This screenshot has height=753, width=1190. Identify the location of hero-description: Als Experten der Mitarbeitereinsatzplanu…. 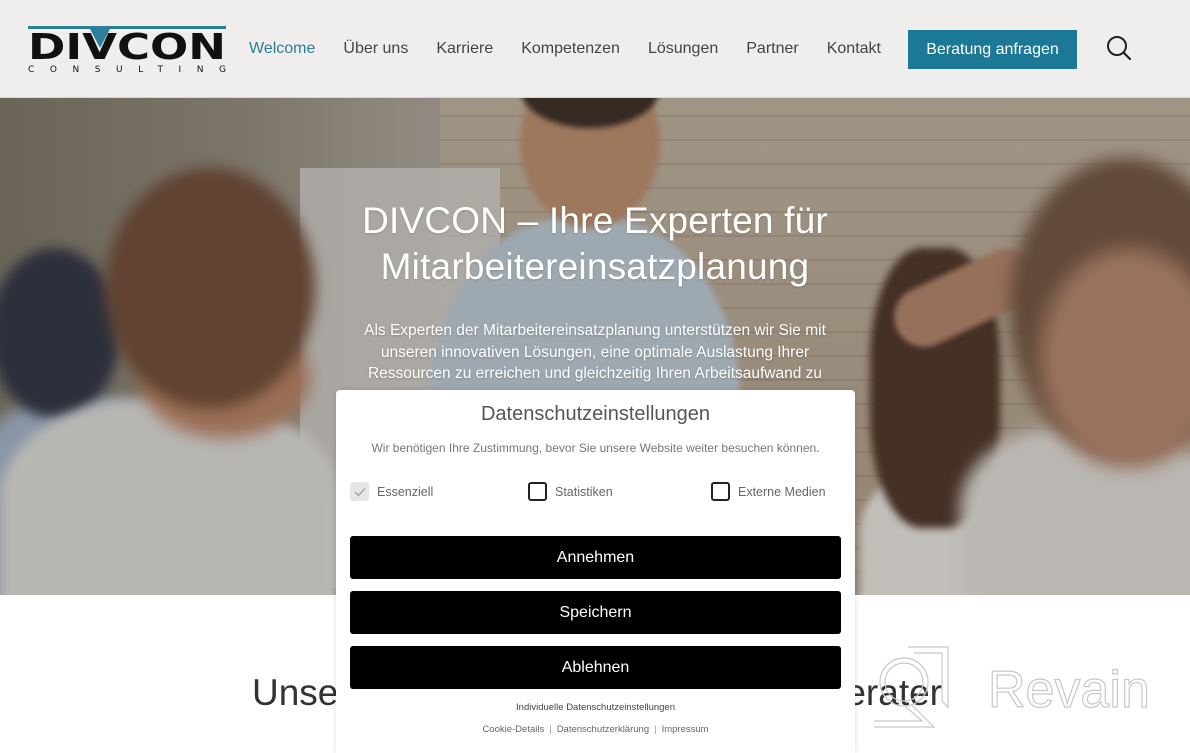
(595, 352).